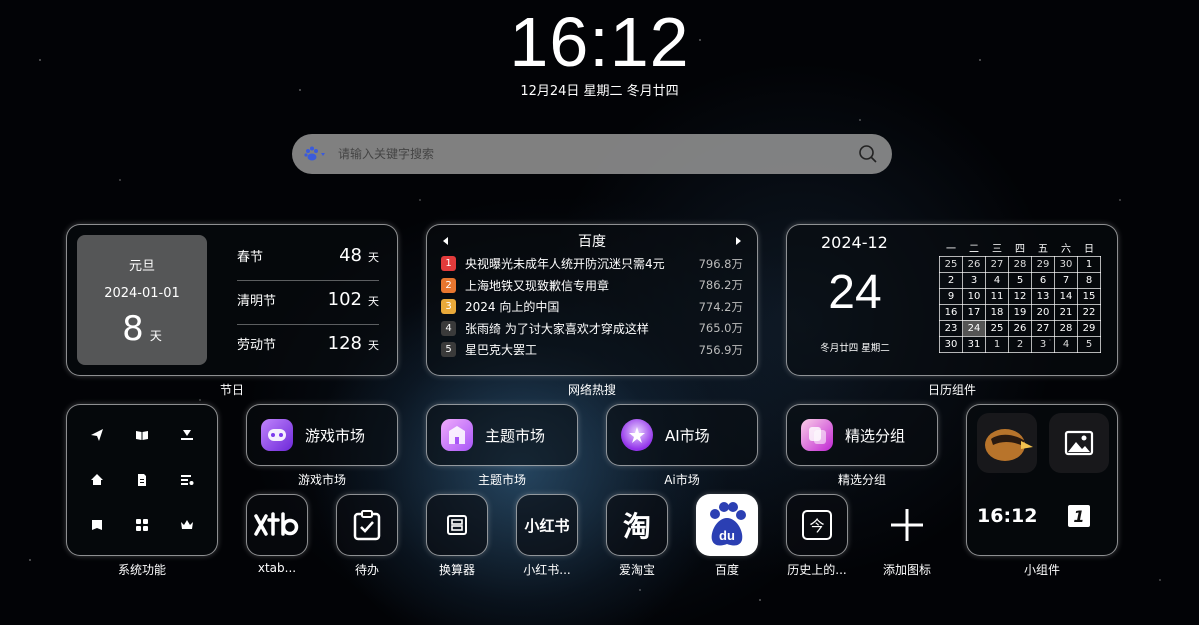 The width and height of the screenshot is (1199, 625). What do you see at coordinates (997, 312) in the screenshot?
I see `calendar-cell: 18` at bounding box center [997, 312].